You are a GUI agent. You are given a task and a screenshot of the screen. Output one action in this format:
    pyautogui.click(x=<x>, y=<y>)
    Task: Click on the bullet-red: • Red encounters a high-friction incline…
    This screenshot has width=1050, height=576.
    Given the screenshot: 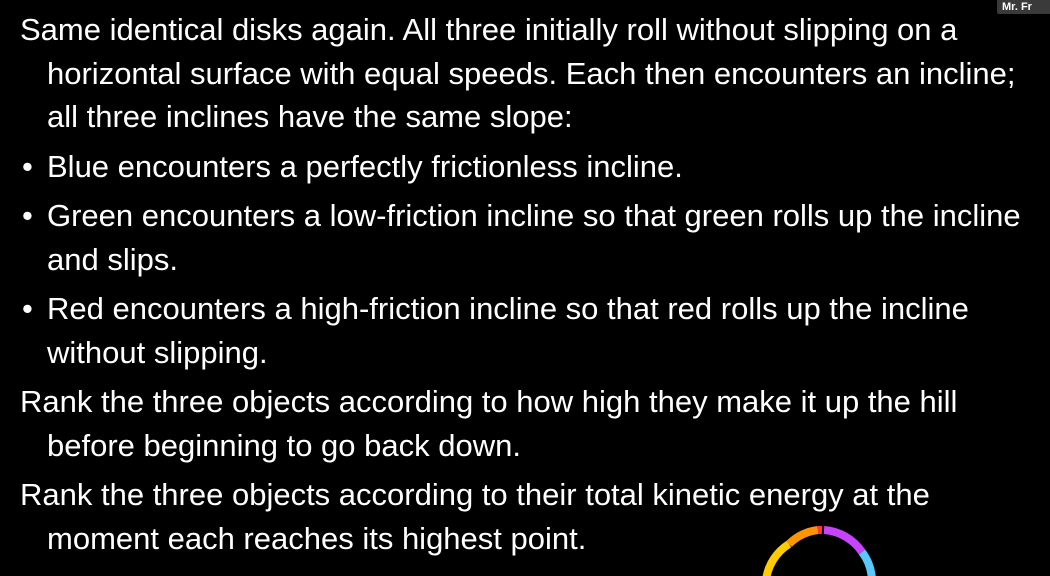 What is the action you would take?
    pyautogui.click(x=527, y=330)
    